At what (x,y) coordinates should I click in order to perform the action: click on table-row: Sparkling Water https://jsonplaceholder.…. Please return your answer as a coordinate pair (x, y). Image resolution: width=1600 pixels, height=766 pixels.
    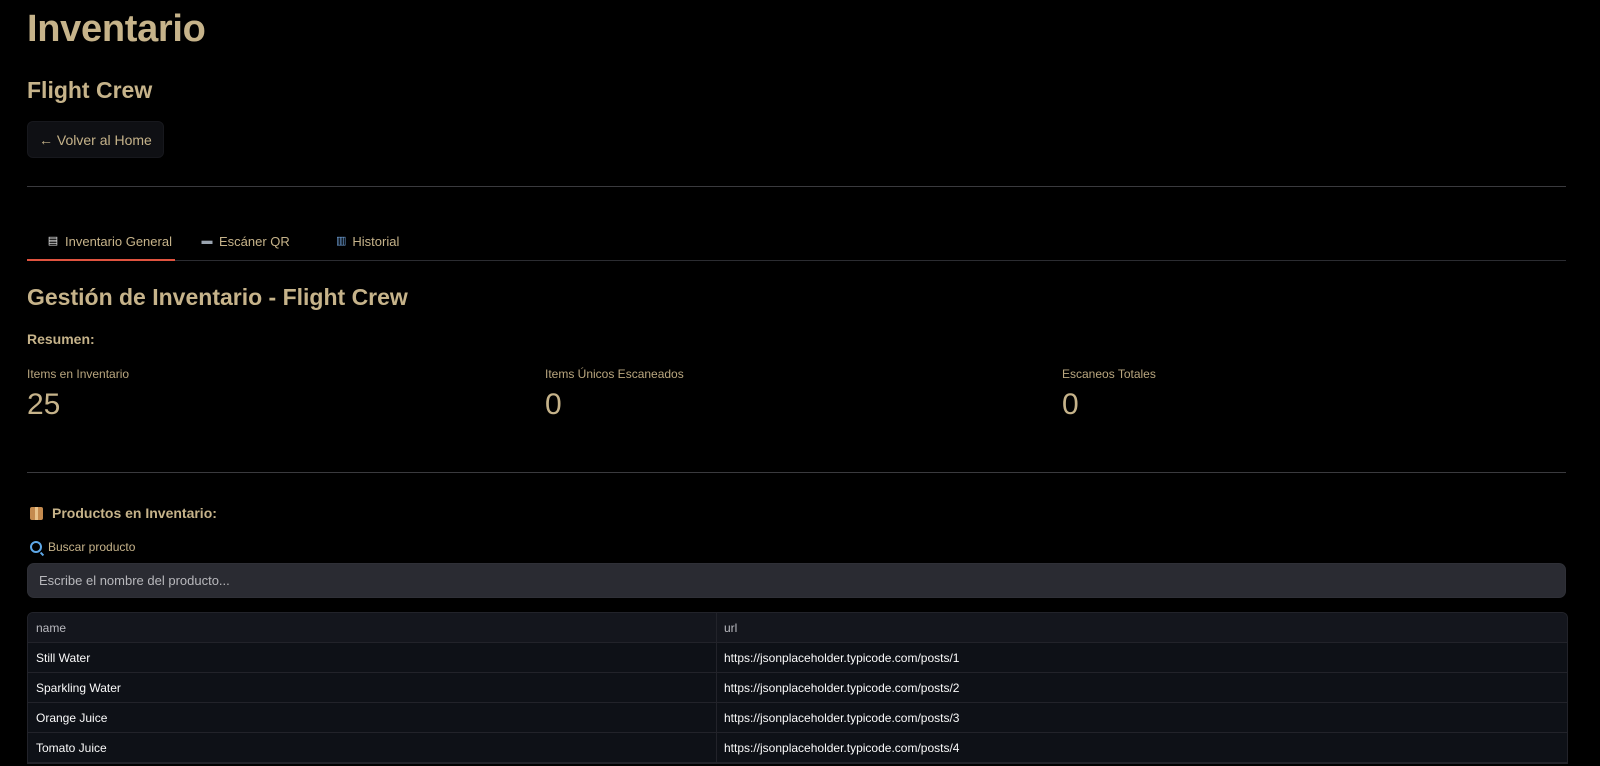
    Looking at the image, I should click on (797, 688).